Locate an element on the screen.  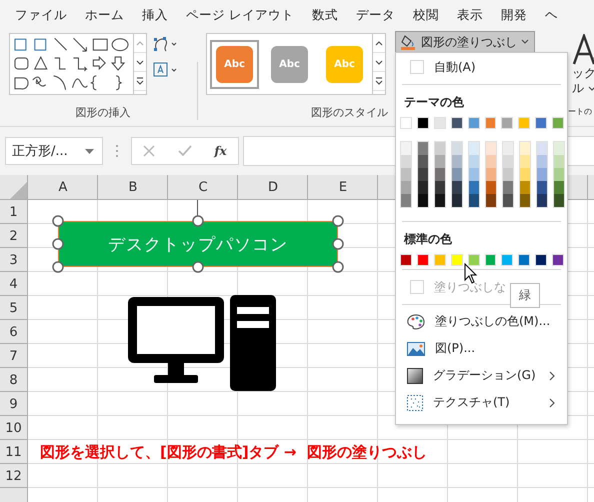
row-header: 1 is located at coordinates (13, 212).